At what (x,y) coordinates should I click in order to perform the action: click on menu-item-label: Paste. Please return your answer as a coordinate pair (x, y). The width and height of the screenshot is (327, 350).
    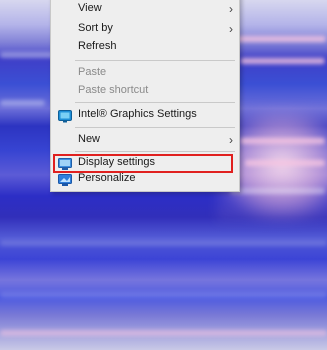
    Looking at the image, I should click on (92, 72).